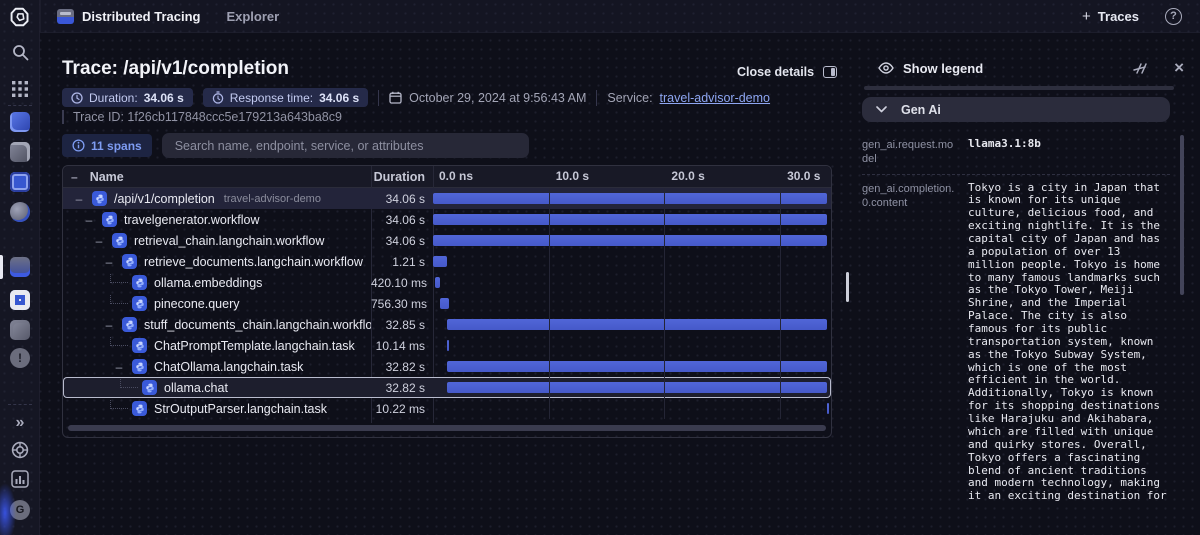 The width and height of the screenshot is (1200, 535). I want to click on alert-circle-icon: !, so click(20, 358).